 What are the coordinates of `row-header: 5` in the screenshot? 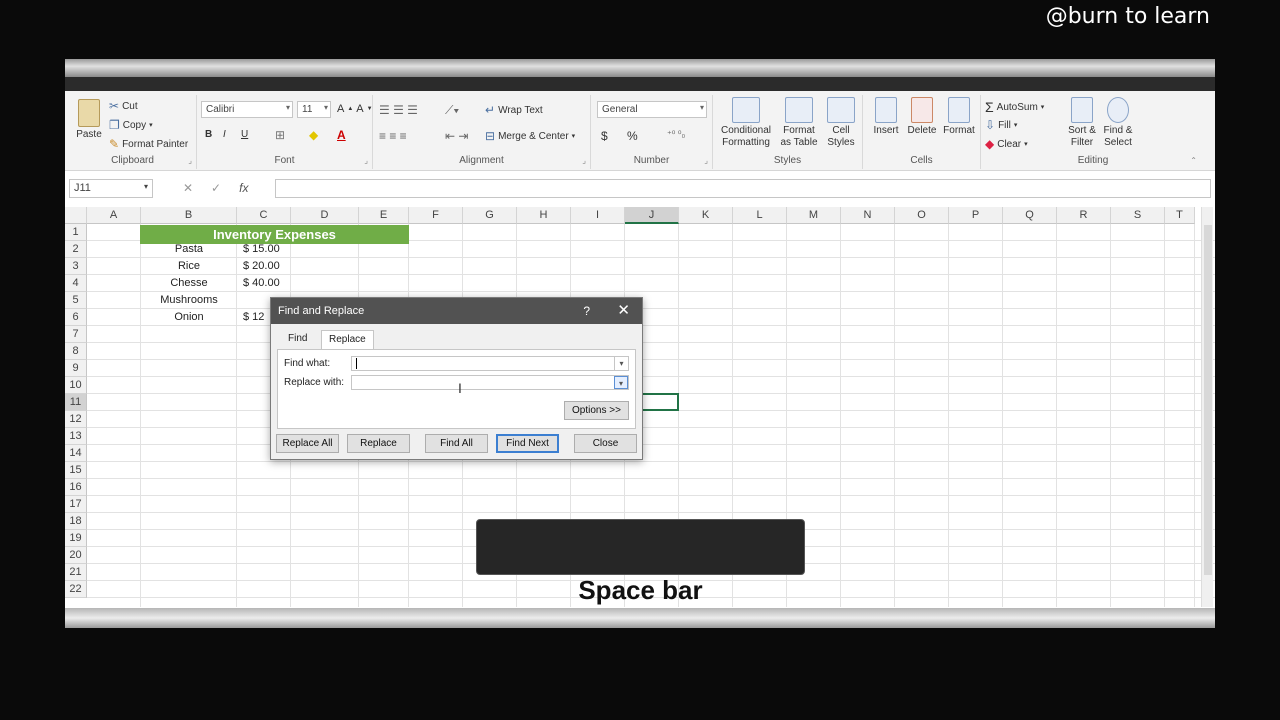 It's located at (76, 300).